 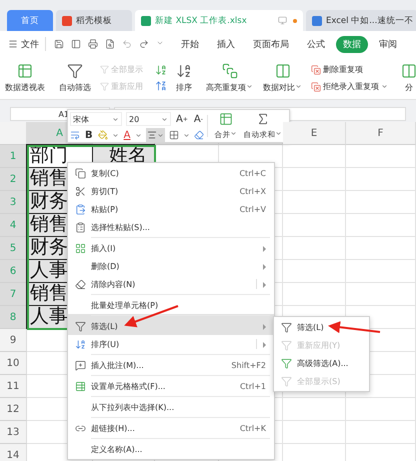 I want to click on split-icon, so click(x=408, y=71).